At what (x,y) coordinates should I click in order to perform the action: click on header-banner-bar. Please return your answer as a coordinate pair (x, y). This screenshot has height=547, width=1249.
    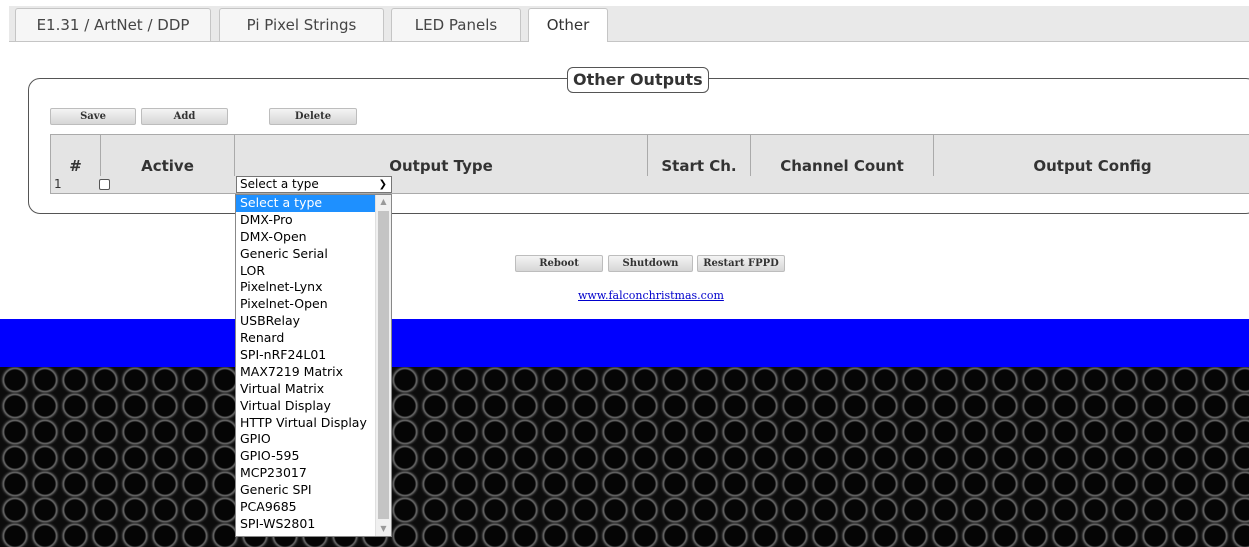
    Looking at the image, I should click on (624, 343).